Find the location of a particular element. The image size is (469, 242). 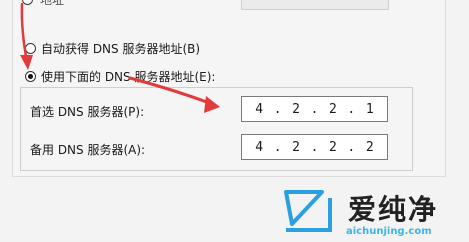

gateway-field is located at coordinates (315, 5).